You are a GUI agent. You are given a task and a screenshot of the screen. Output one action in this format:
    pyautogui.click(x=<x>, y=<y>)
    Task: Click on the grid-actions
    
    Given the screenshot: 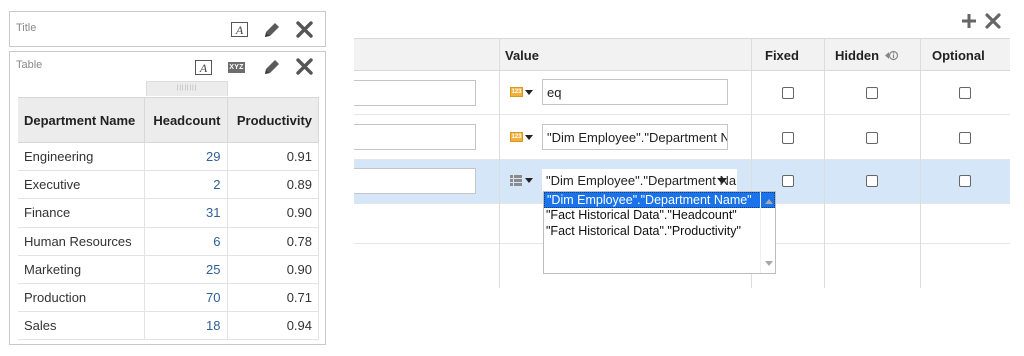 What is the action you would take?
    pyautogui.click(x=981, y=23)
    